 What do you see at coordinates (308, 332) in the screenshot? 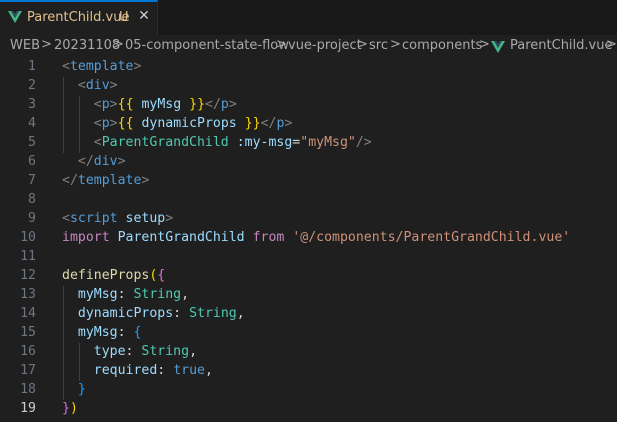
I see `code-line: 15 myMsg: {` at bounding box center [308, 332].